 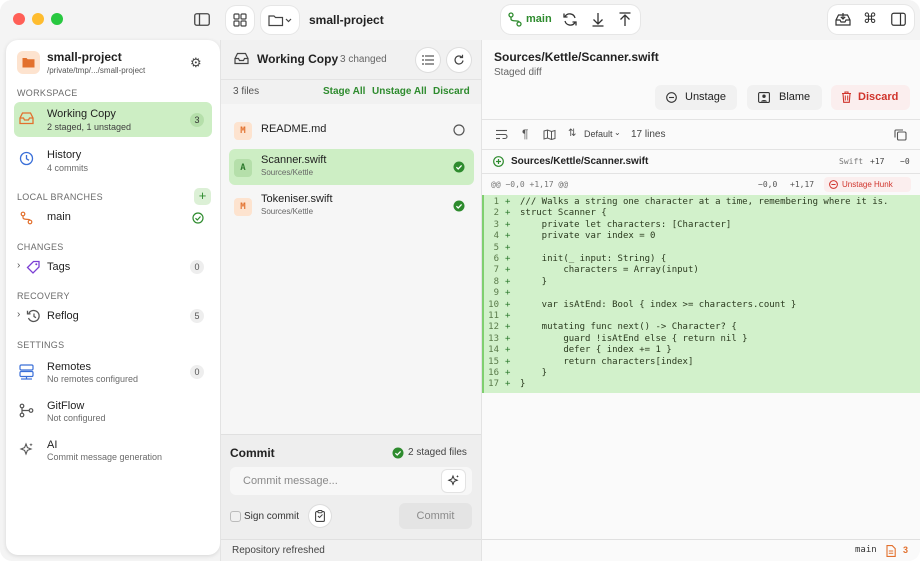 What do you see at coordinates (113, 451) in the screenshot?
I see `sidebar-item-ai: AI Commit message generation` at bounding box center [113, 451].